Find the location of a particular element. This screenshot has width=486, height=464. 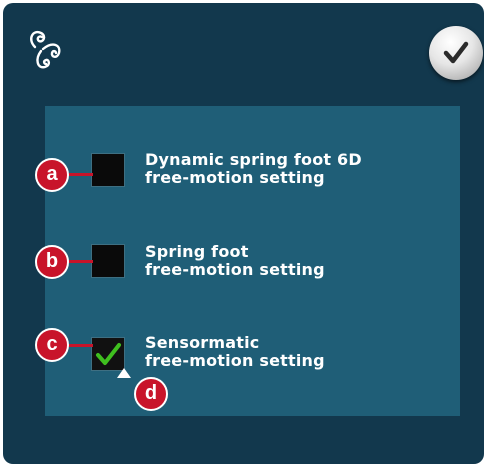

spring-foot-label: Spring foot free-motion setting is located at coordinates (235, 261).